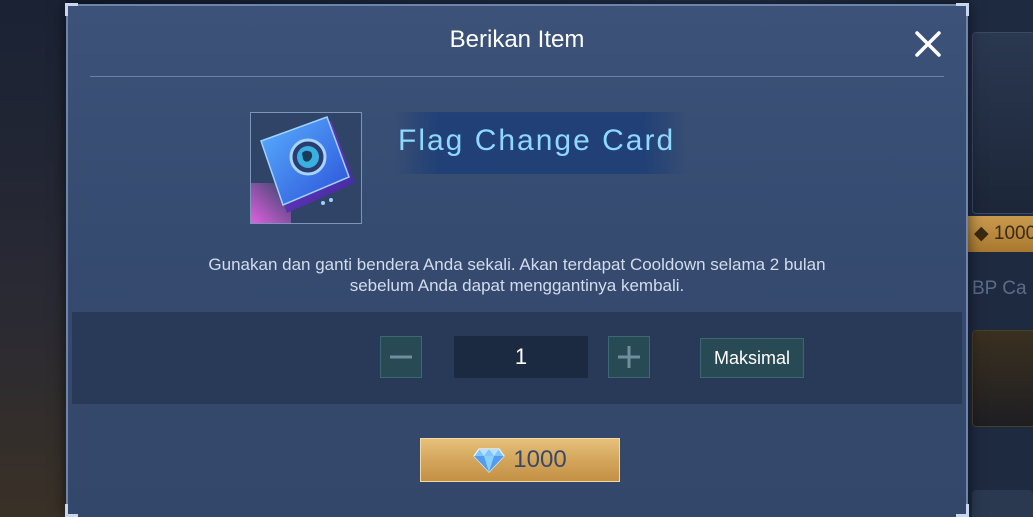  I want to click on title-divider, so click(517, 76).